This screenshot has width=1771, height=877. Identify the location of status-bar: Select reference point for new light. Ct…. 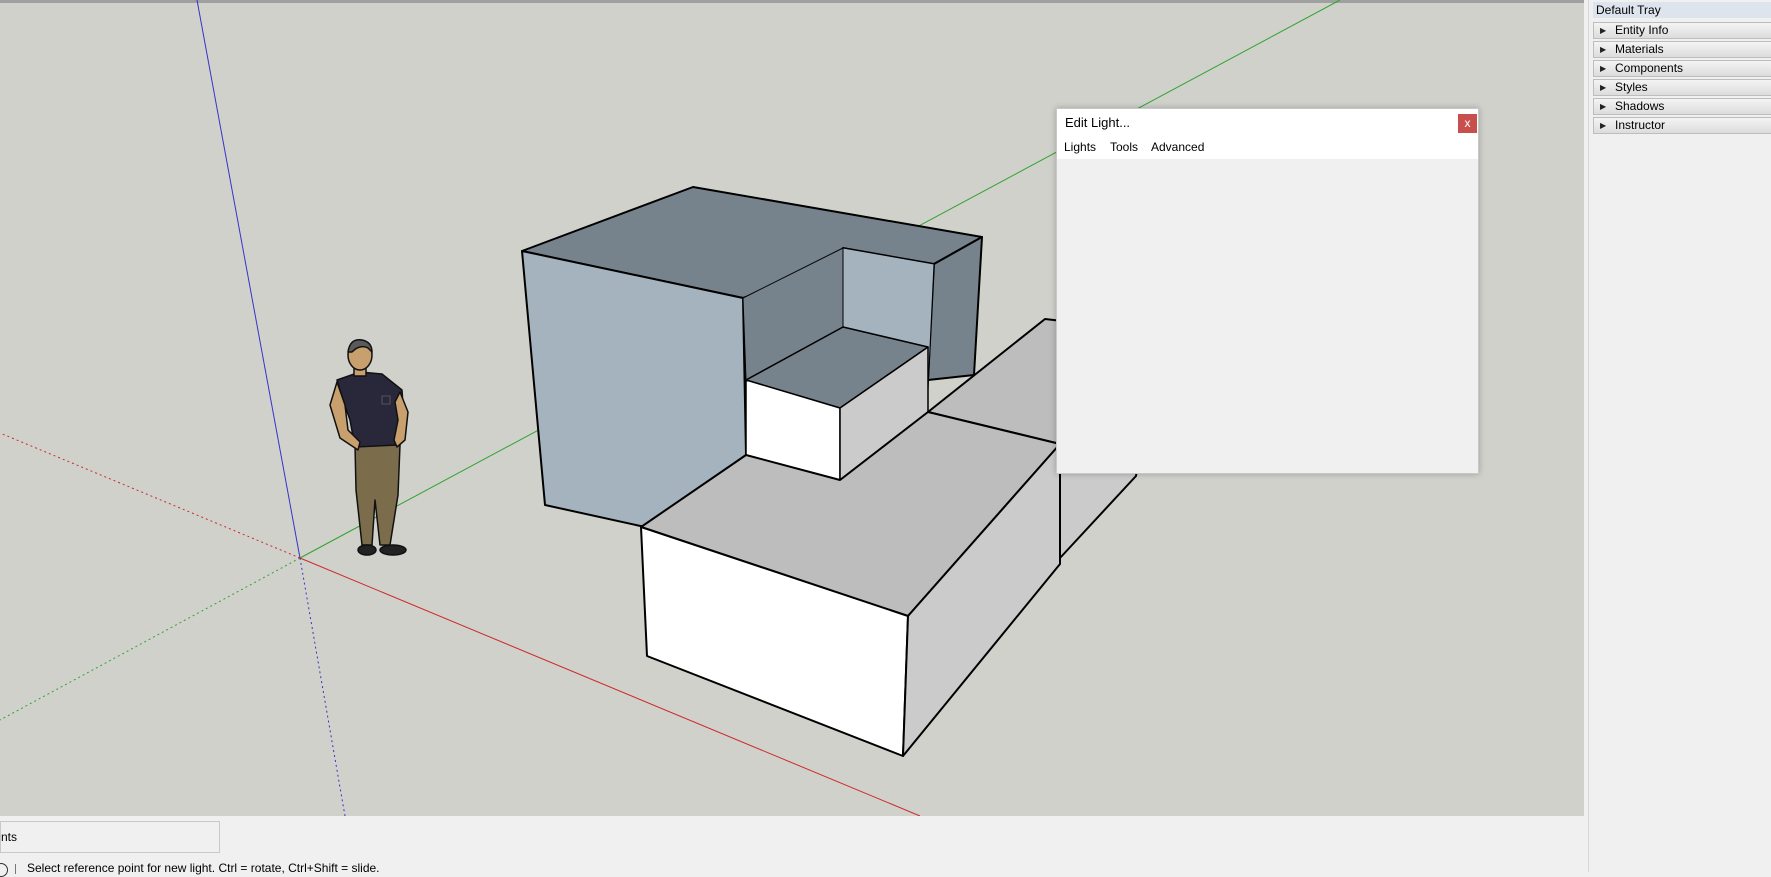
(794, 866).